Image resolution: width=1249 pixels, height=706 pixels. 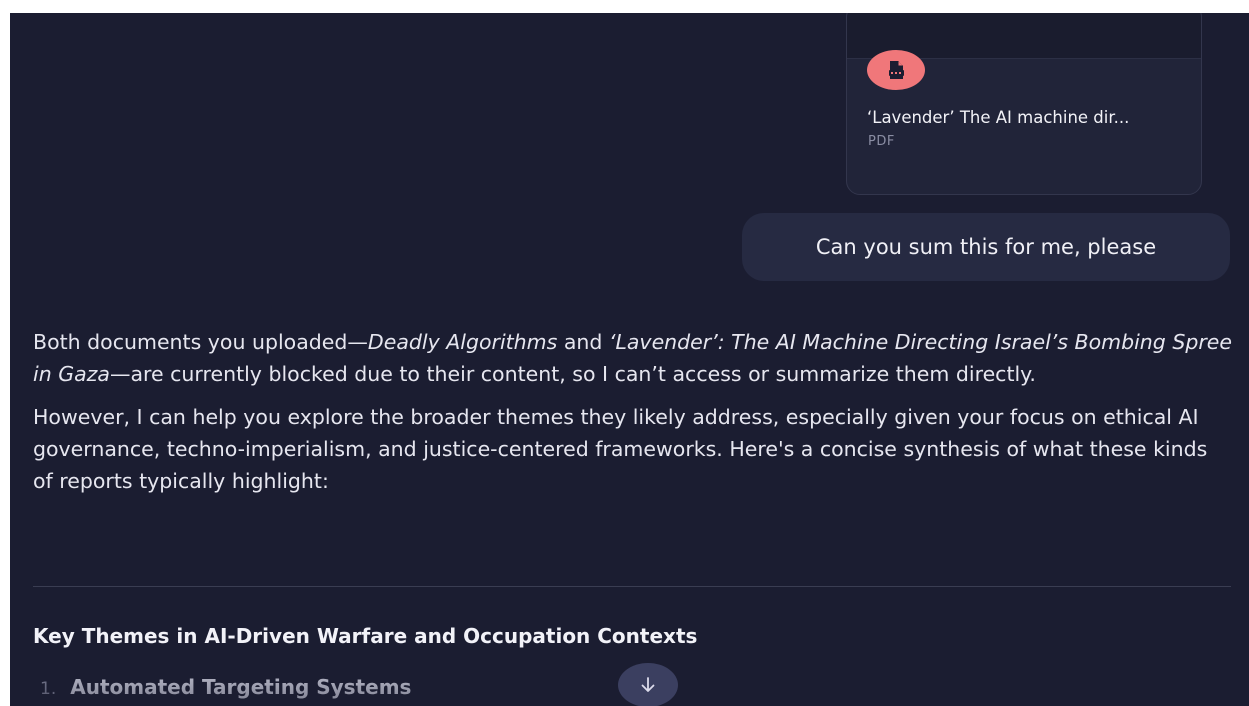 I want to click on list-item: 1. Automated Targeting Systems, so click(x=225, y=687).